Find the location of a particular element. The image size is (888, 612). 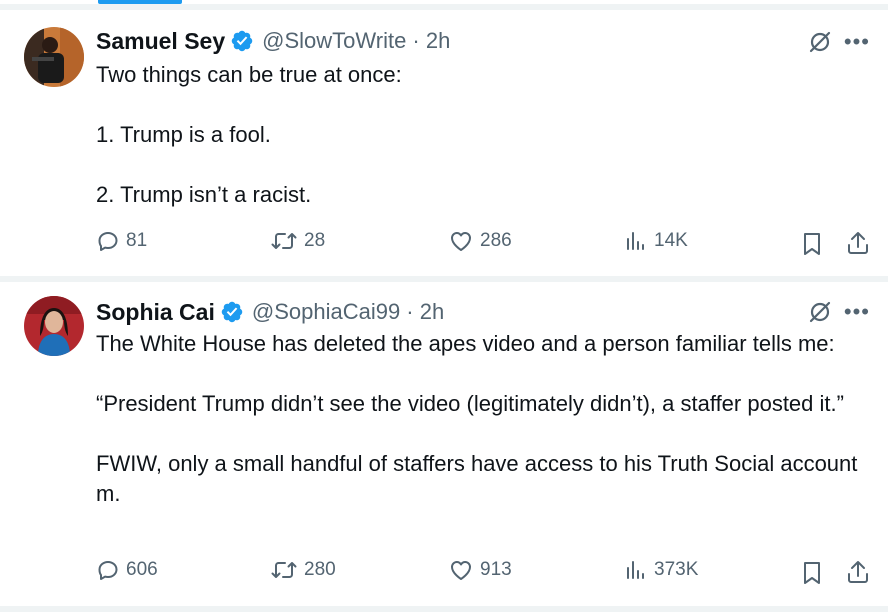

like-count: 913 is located at coordinates (496, 569).